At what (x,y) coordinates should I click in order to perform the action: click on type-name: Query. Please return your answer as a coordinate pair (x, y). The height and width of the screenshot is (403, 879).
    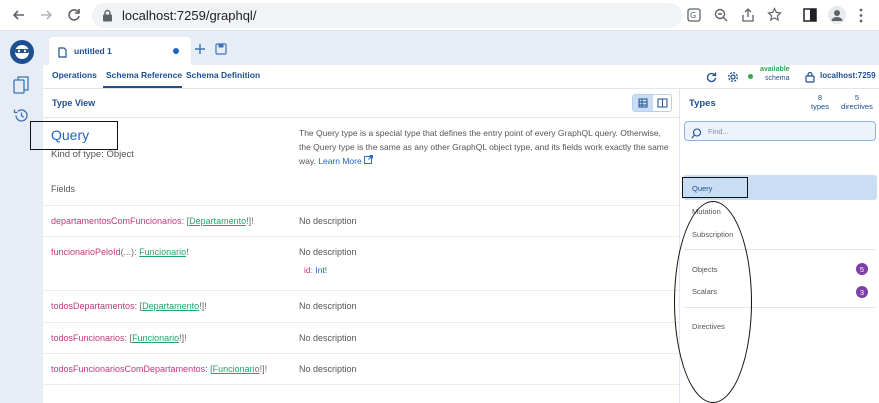
    Looking at the image, I should click on (70, 135).